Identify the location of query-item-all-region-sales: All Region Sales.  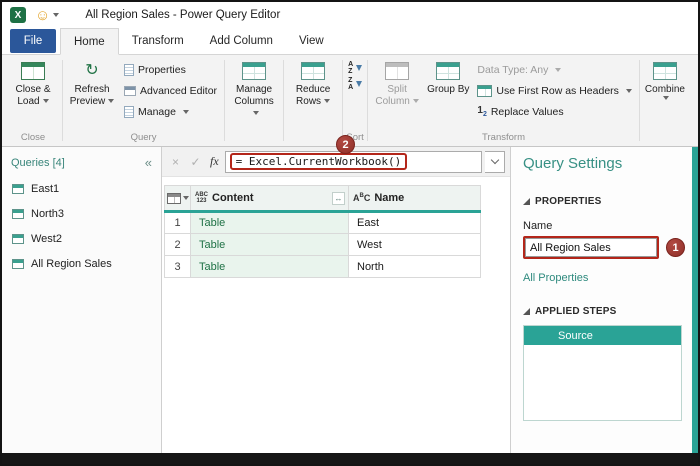
(81, 263).